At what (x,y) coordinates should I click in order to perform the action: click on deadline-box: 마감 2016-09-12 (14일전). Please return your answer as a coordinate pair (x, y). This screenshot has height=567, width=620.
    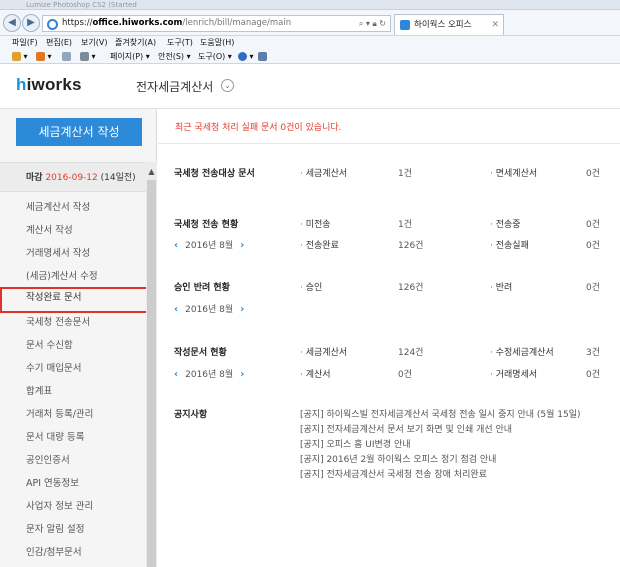
    Looking at the image, I should click on (73, 177).